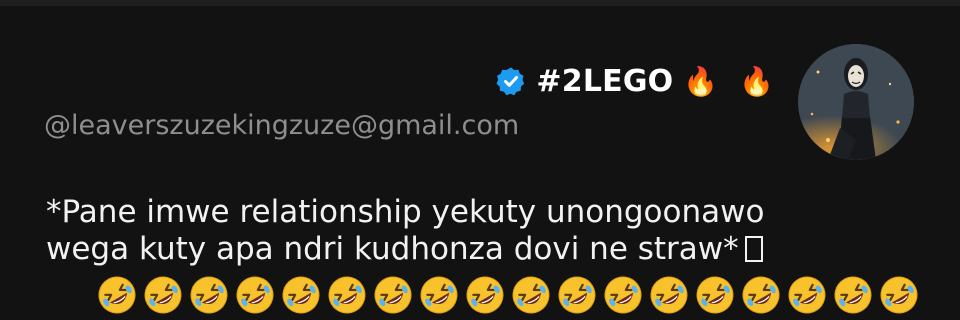  Describe the element at coordinates (731, 81) in the screenshot. I see `fire-emoji: 🔥 🔥` at that location.